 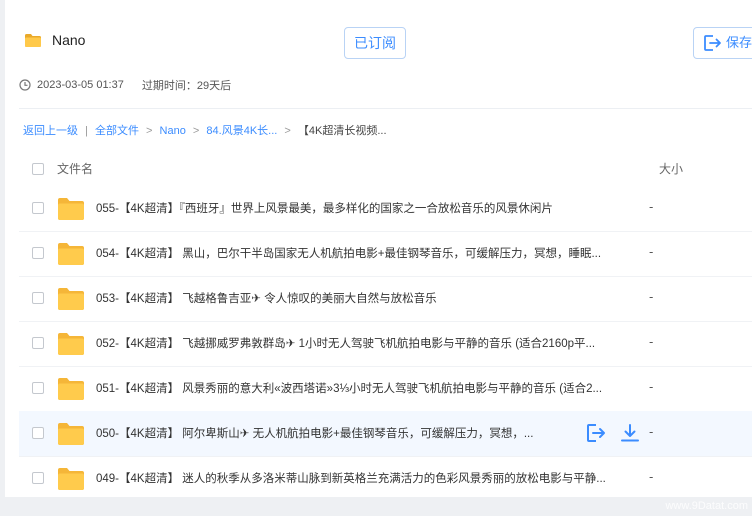 What do you see at coordinates (186, 86) in the screenshot?
I see `expire-time: 过期时间：29天后` at bounding box center [186, 86].